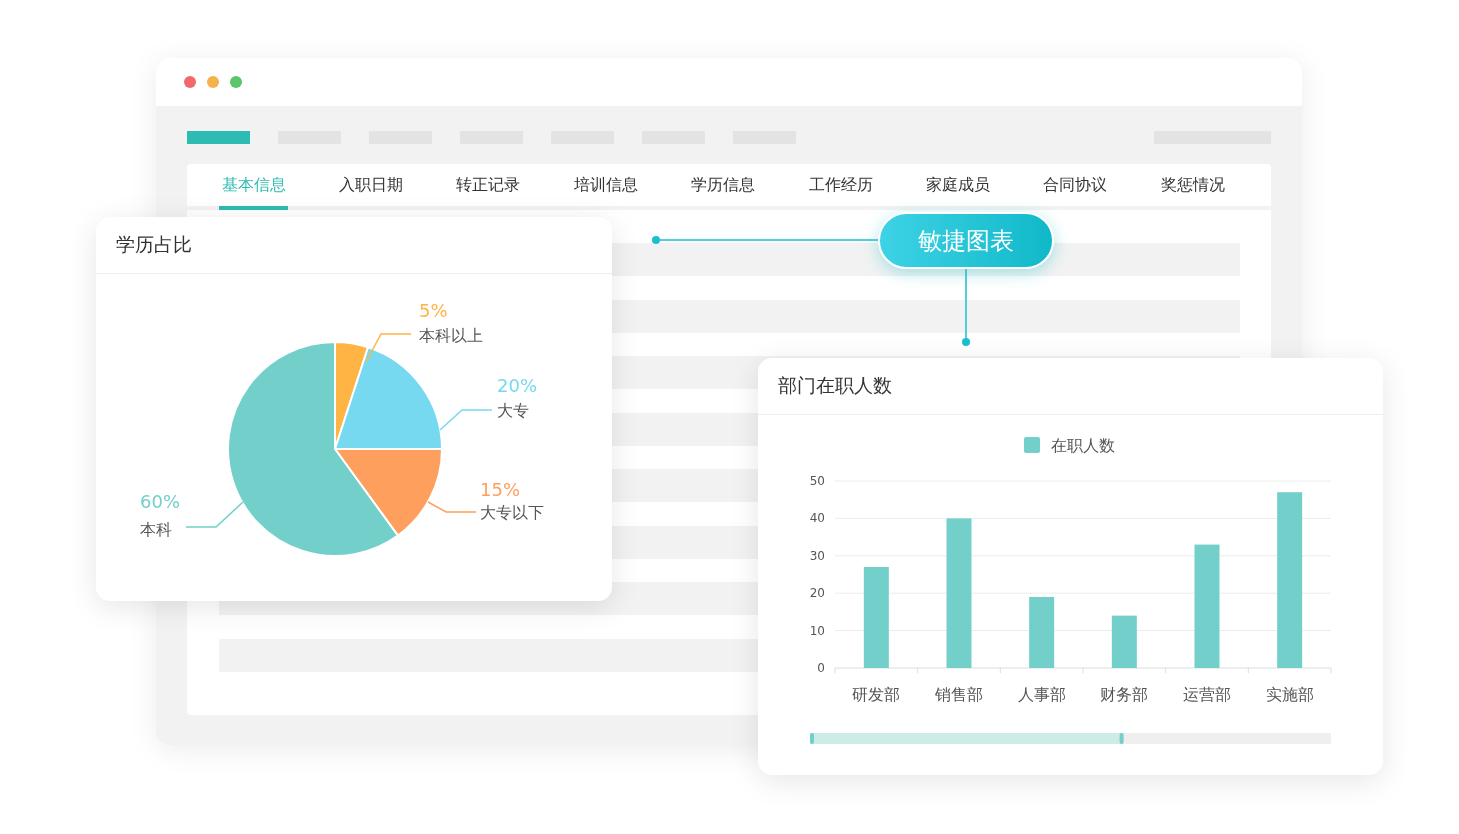 The height and width of the screenshot is (834, 1459). Describe the element at coordinates (1207, 694) in the screenshot. I see `x-tick-label: 运营部` at that location.